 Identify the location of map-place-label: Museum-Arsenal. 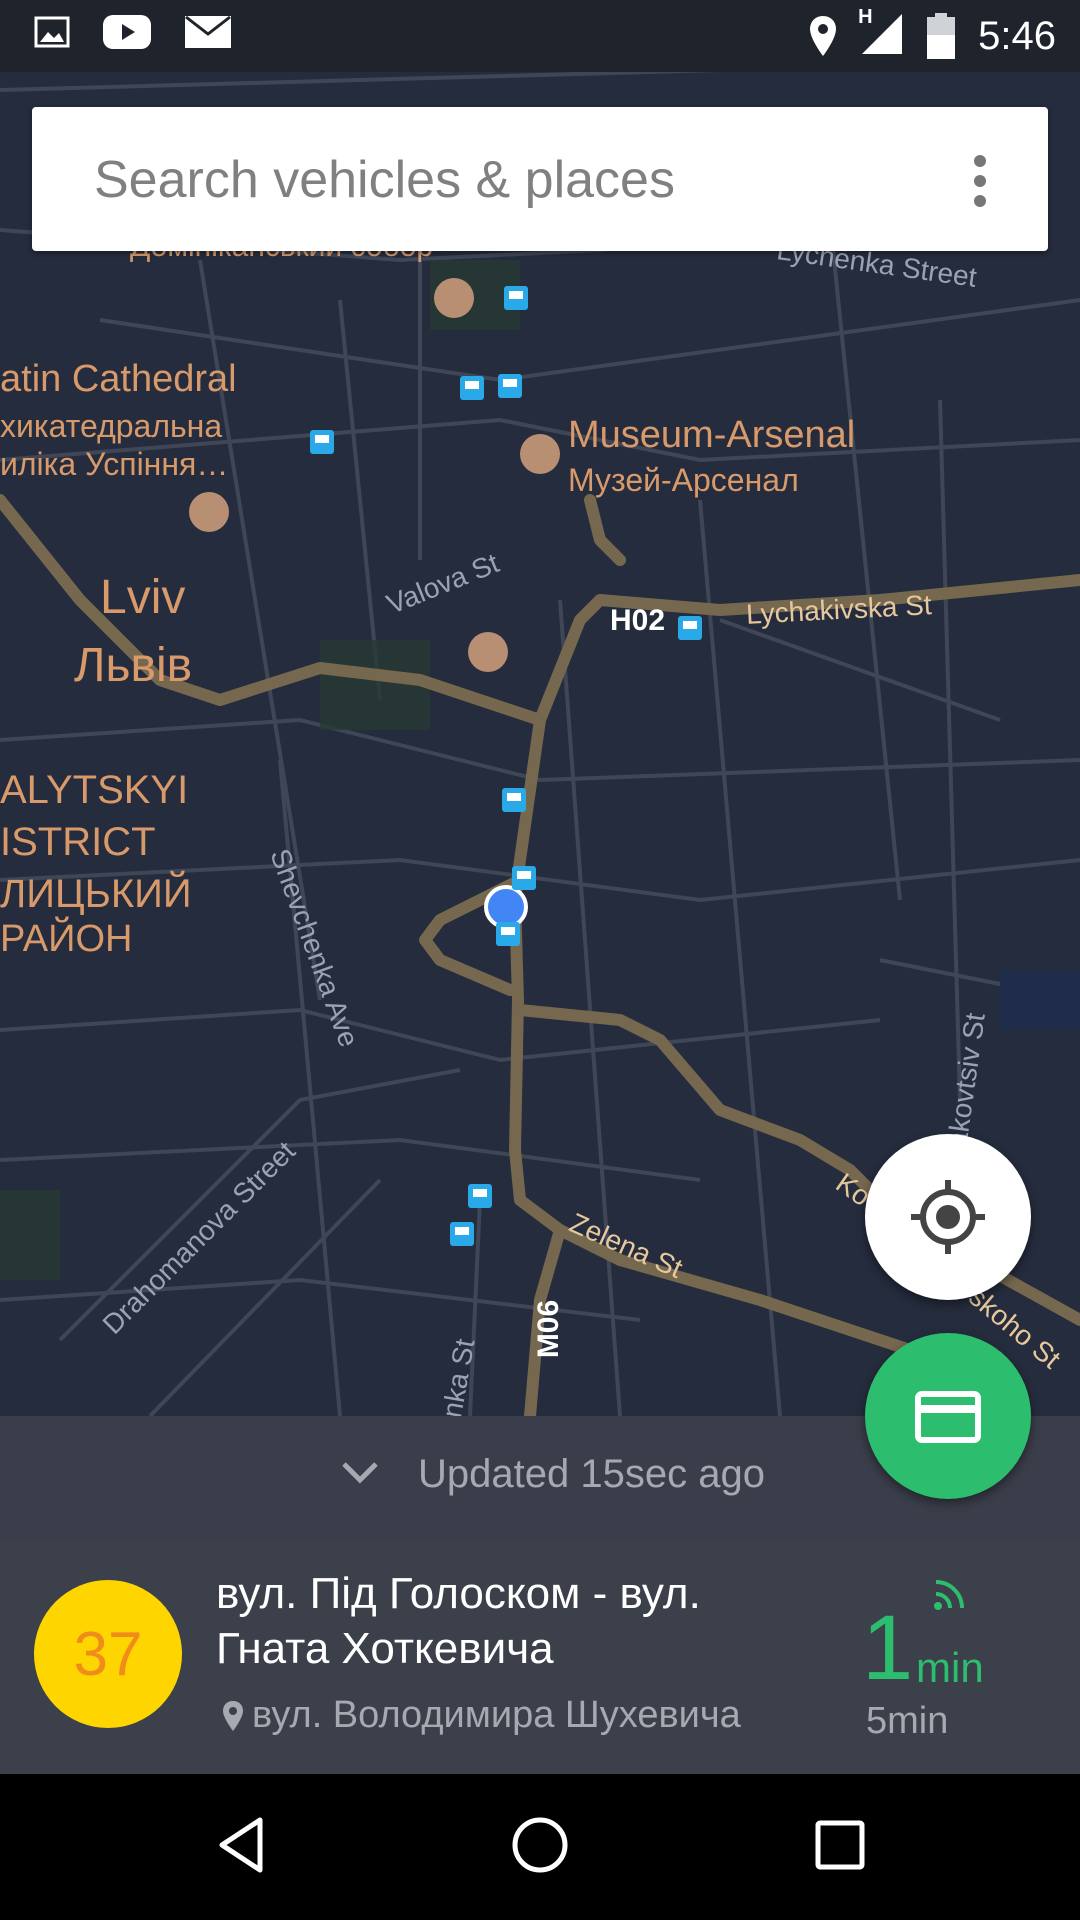
(712, 435).